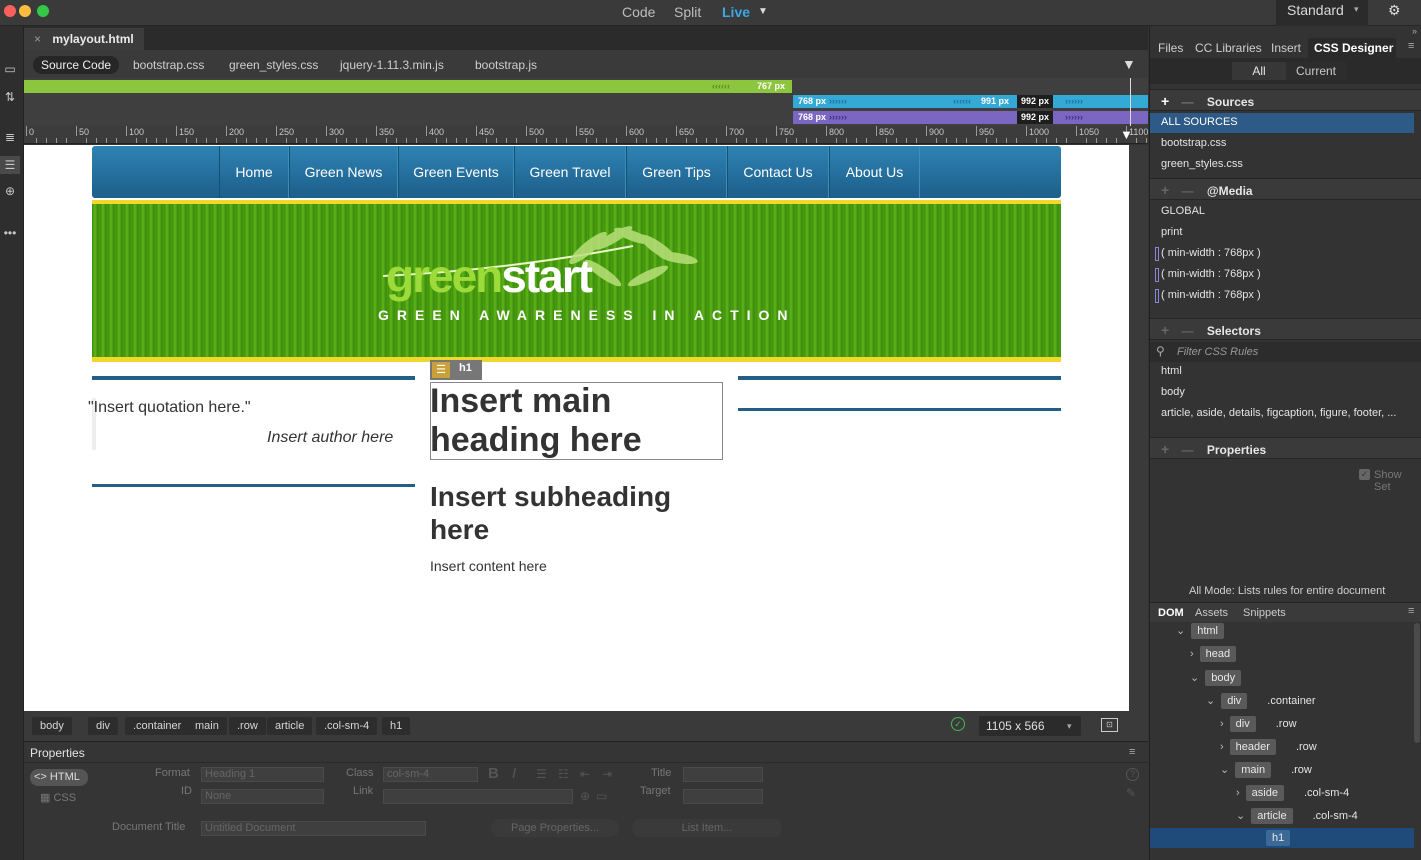  What do you see at coordinates (262, 796) in the screenshot?
I see `id-select: None` at bounding box center [262, 796].